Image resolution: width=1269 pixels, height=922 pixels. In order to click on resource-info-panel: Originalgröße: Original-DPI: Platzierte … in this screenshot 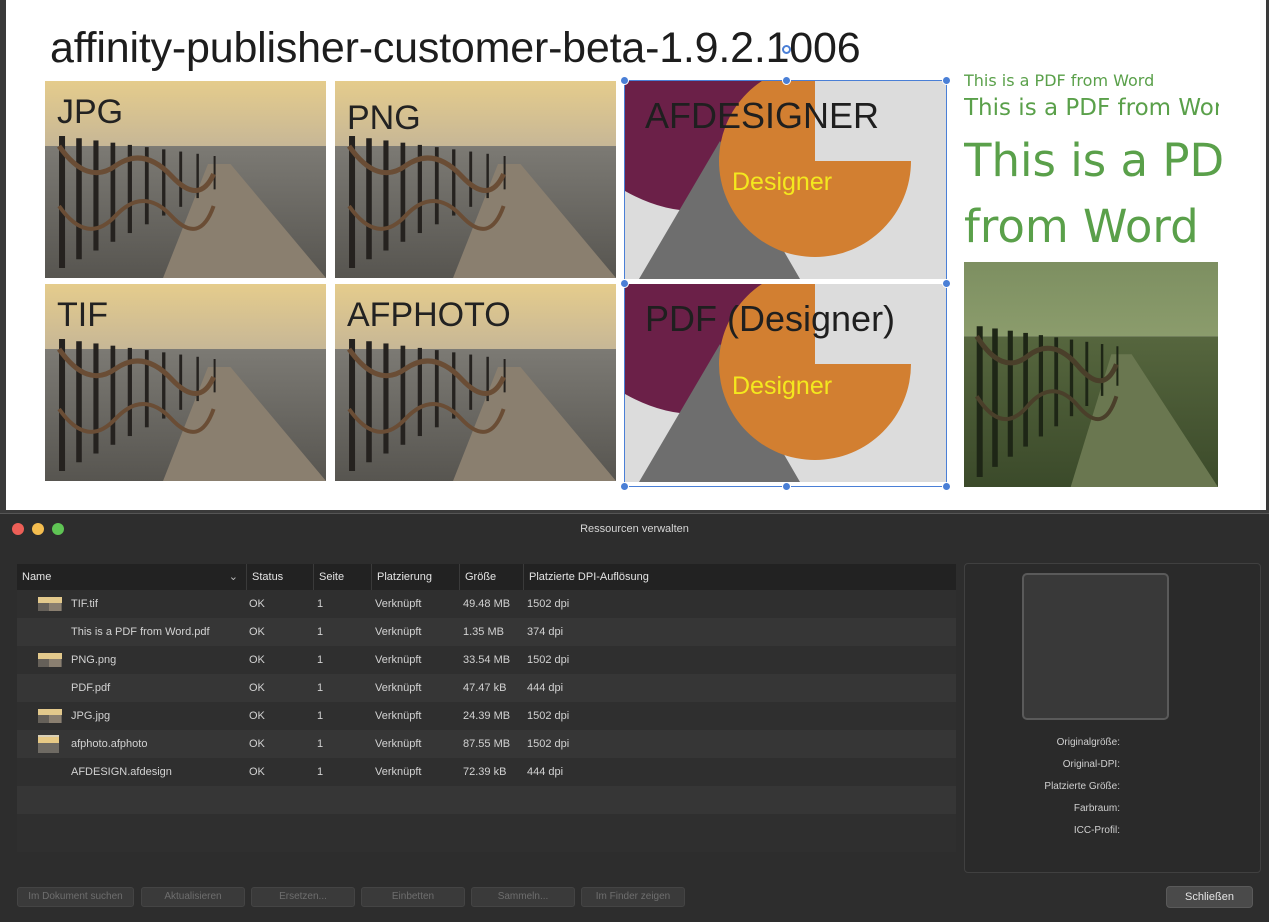, I will do `click(1112, 718)`.